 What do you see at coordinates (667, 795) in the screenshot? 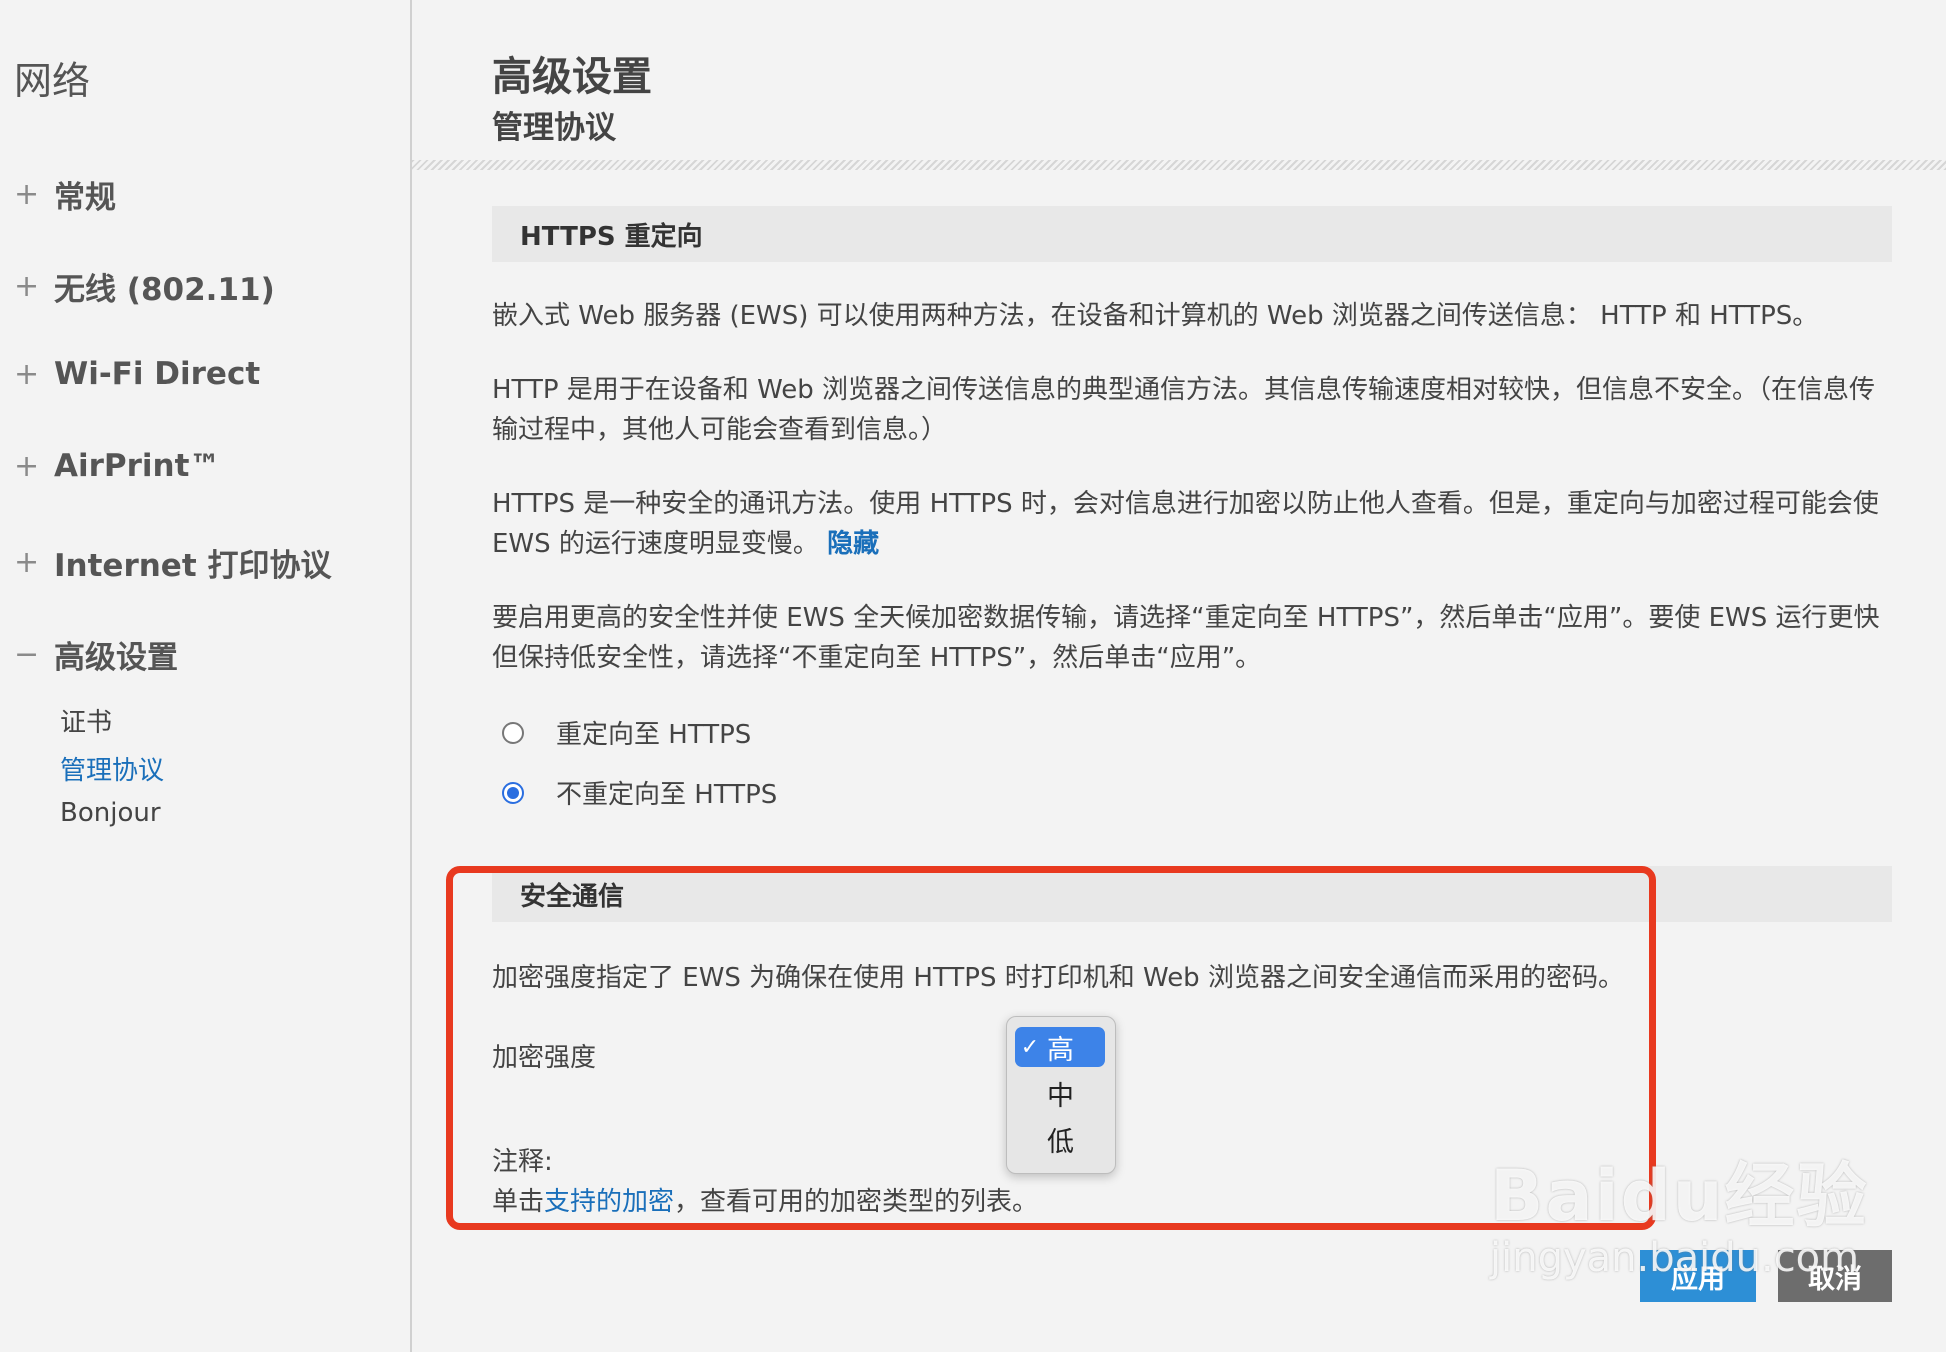
I see `radio-label: 不重定向至 HTTPS` at bounding box center [667, 795].